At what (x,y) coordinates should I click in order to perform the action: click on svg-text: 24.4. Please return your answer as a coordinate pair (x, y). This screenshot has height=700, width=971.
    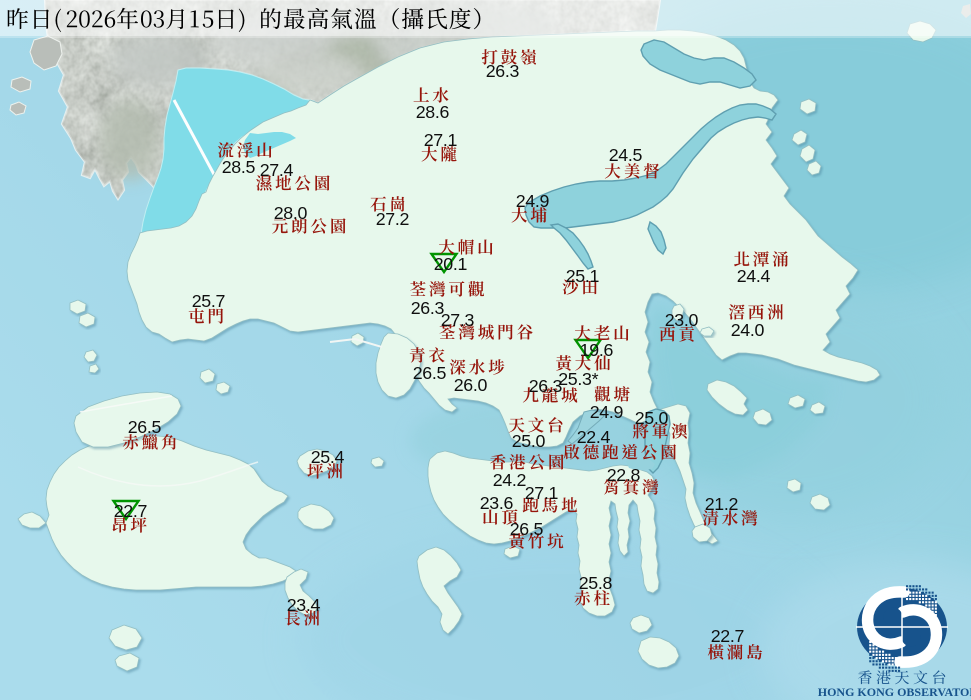
    Looking at the image, I should click on (754, 276).